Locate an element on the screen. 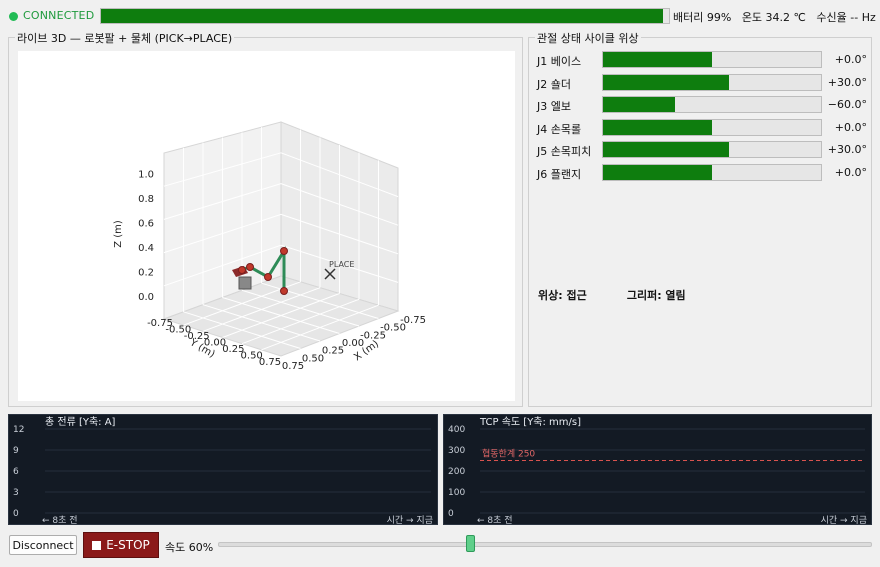 Image resolution: width=880 pixels, height=567 pixels. x-tick-label: 0.50 is located at coordinates (313, 358).